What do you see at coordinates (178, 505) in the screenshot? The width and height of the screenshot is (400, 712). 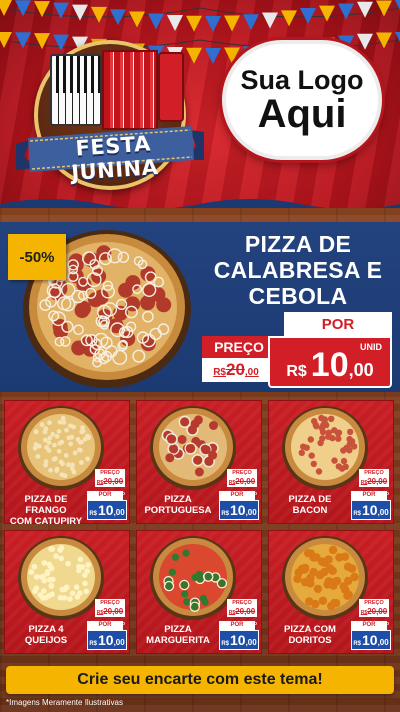 I see `product-name: PIZZA PORTUGUESA` at bounding box center [178, 505].